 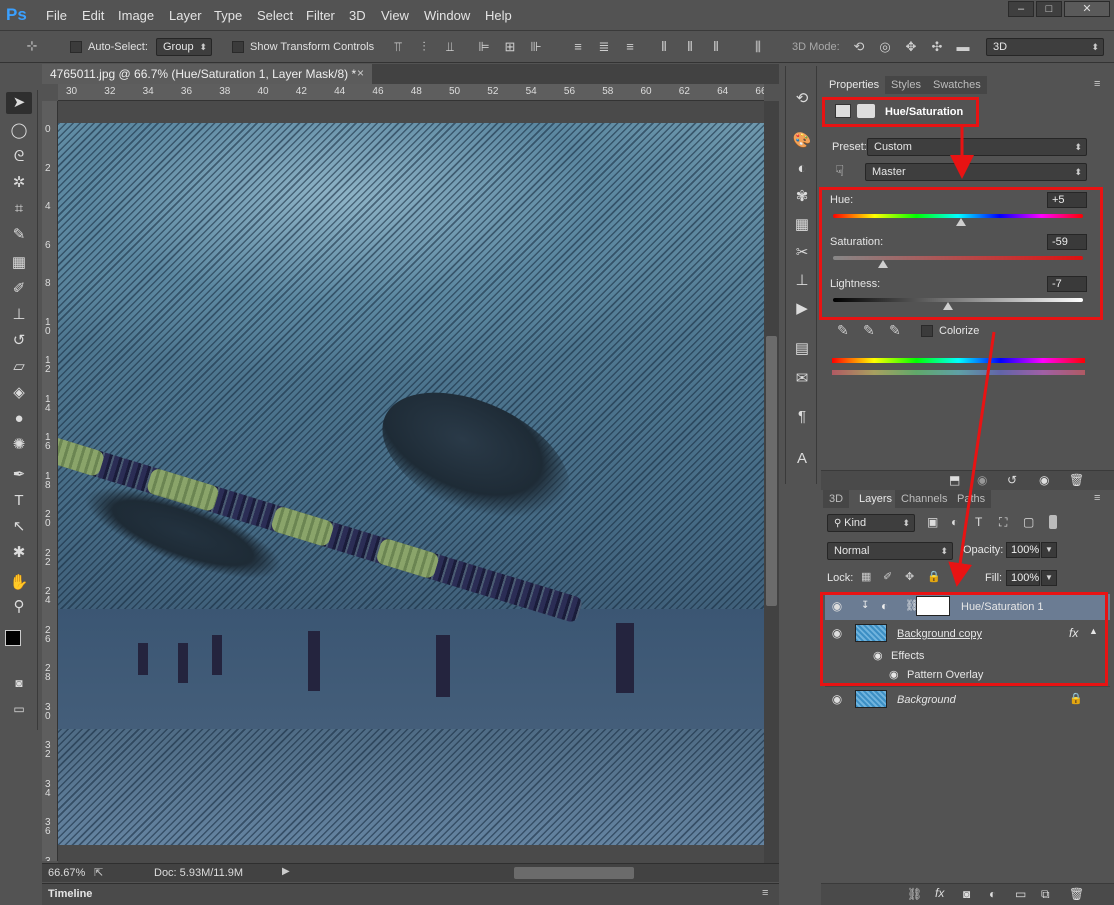 What do you see at coordinates (895, 330) in the screenshot?
I see `eyedropper-subtract-icon: ✎` at bounding box center [895, 330].